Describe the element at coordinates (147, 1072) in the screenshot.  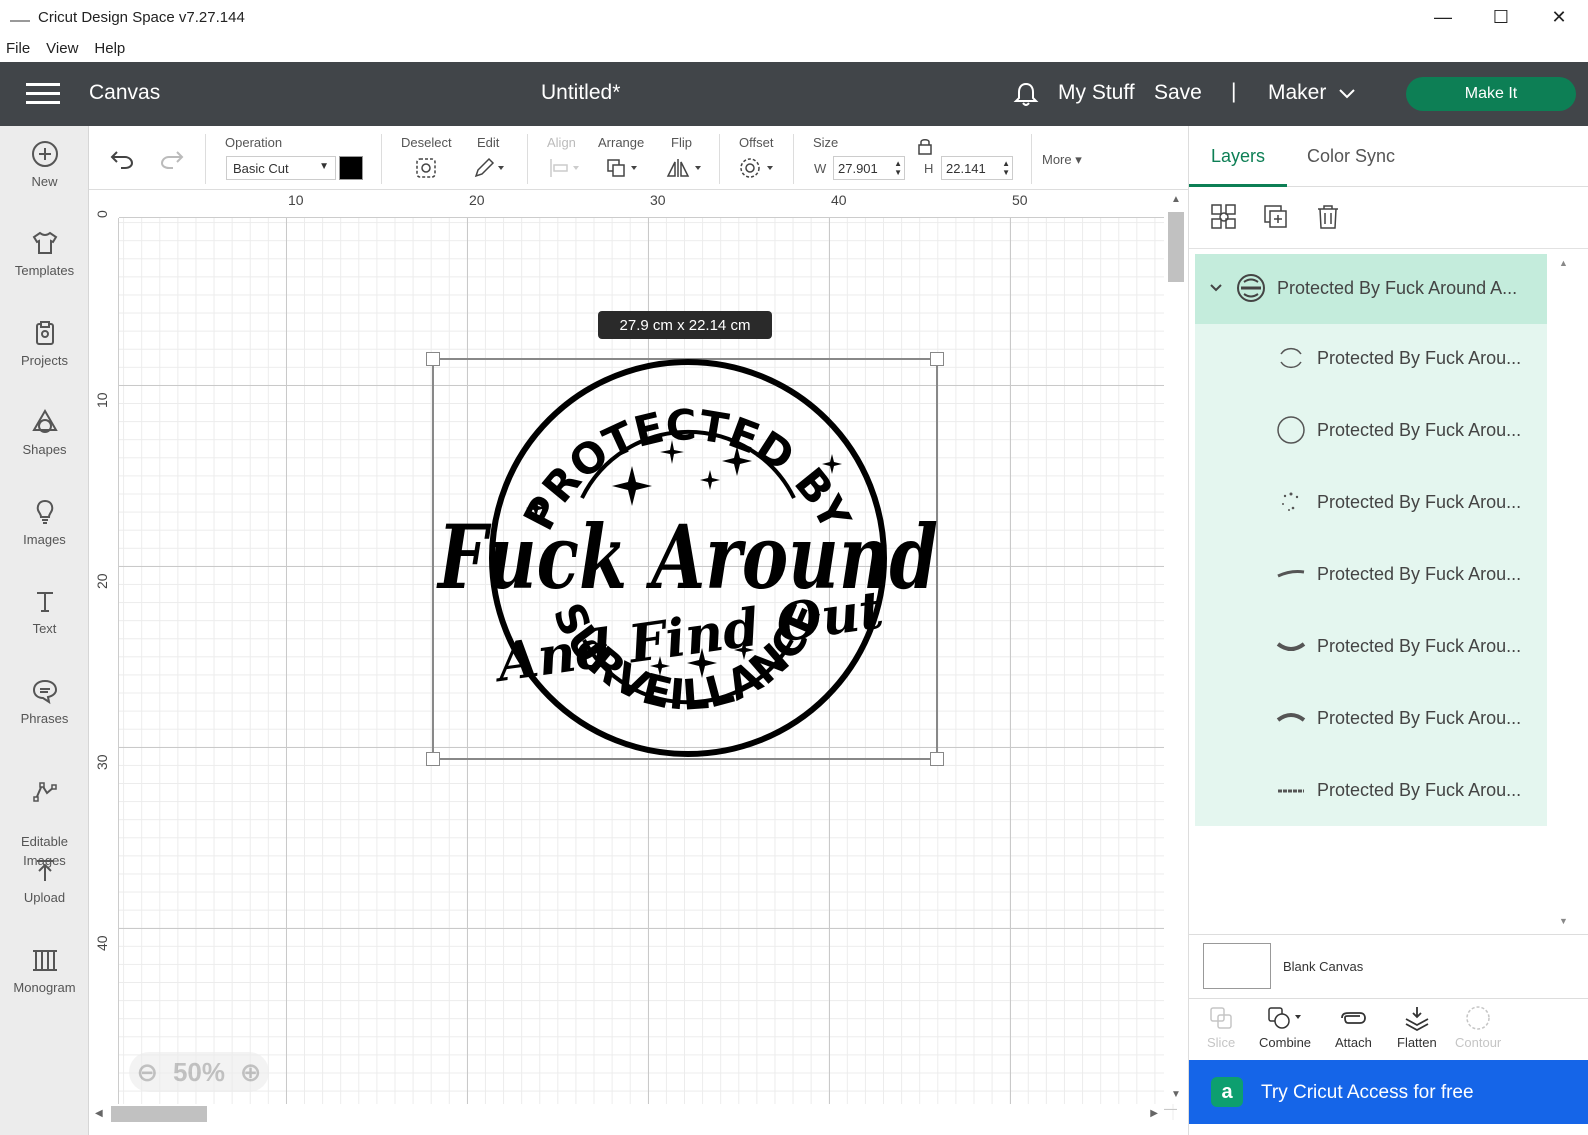
I see `zoom-out-icon: ⊖` at that location.